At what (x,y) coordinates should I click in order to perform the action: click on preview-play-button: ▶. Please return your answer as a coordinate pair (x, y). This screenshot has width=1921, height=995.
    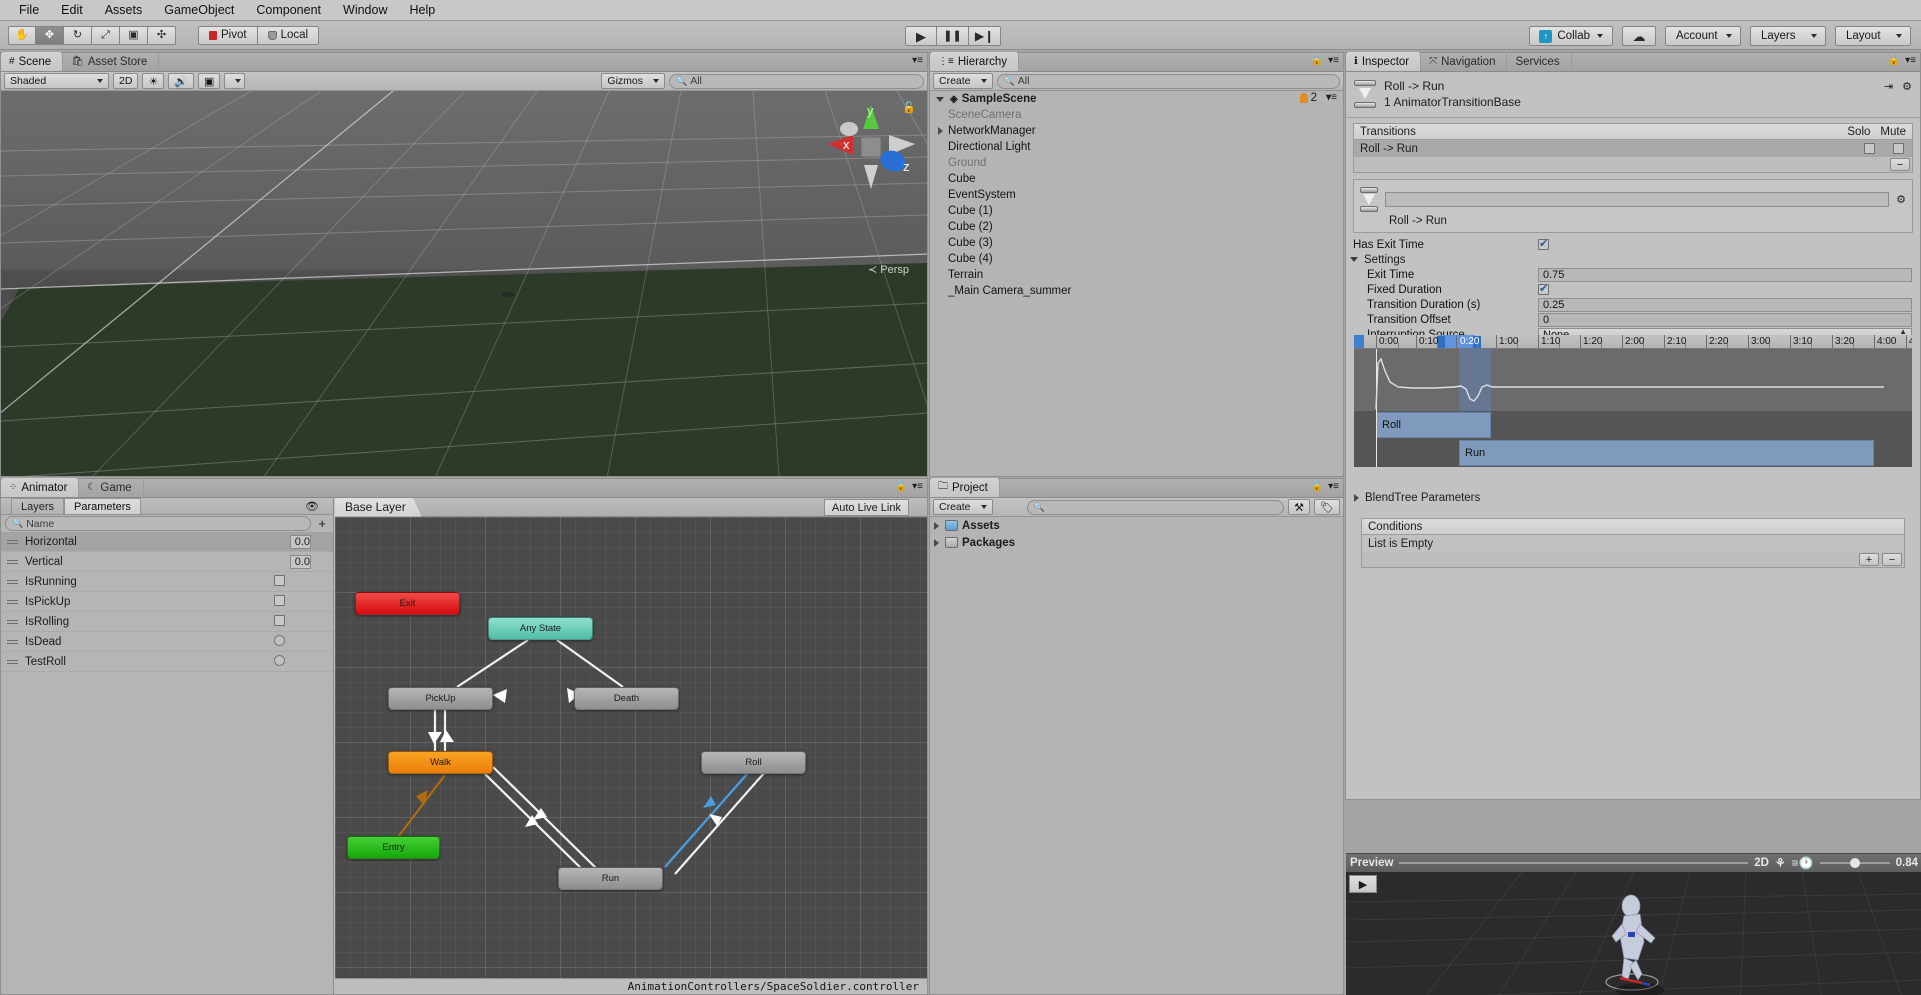
    Looking at the image, I should click on (1363, 884).